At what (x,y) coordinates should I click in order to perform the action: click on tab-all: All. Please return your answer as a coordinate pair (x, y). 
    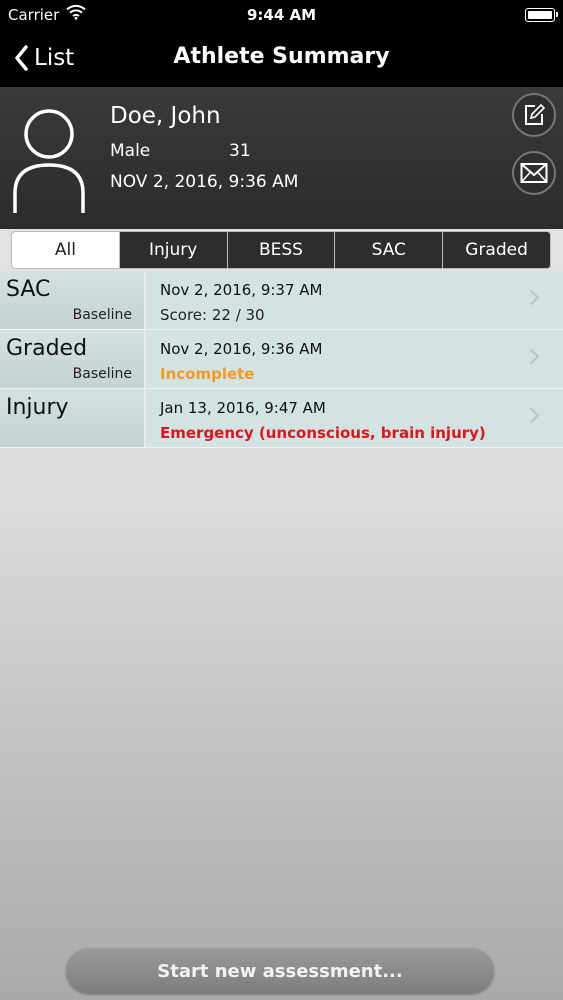
    Looking at the image, I should click on (65, 250).